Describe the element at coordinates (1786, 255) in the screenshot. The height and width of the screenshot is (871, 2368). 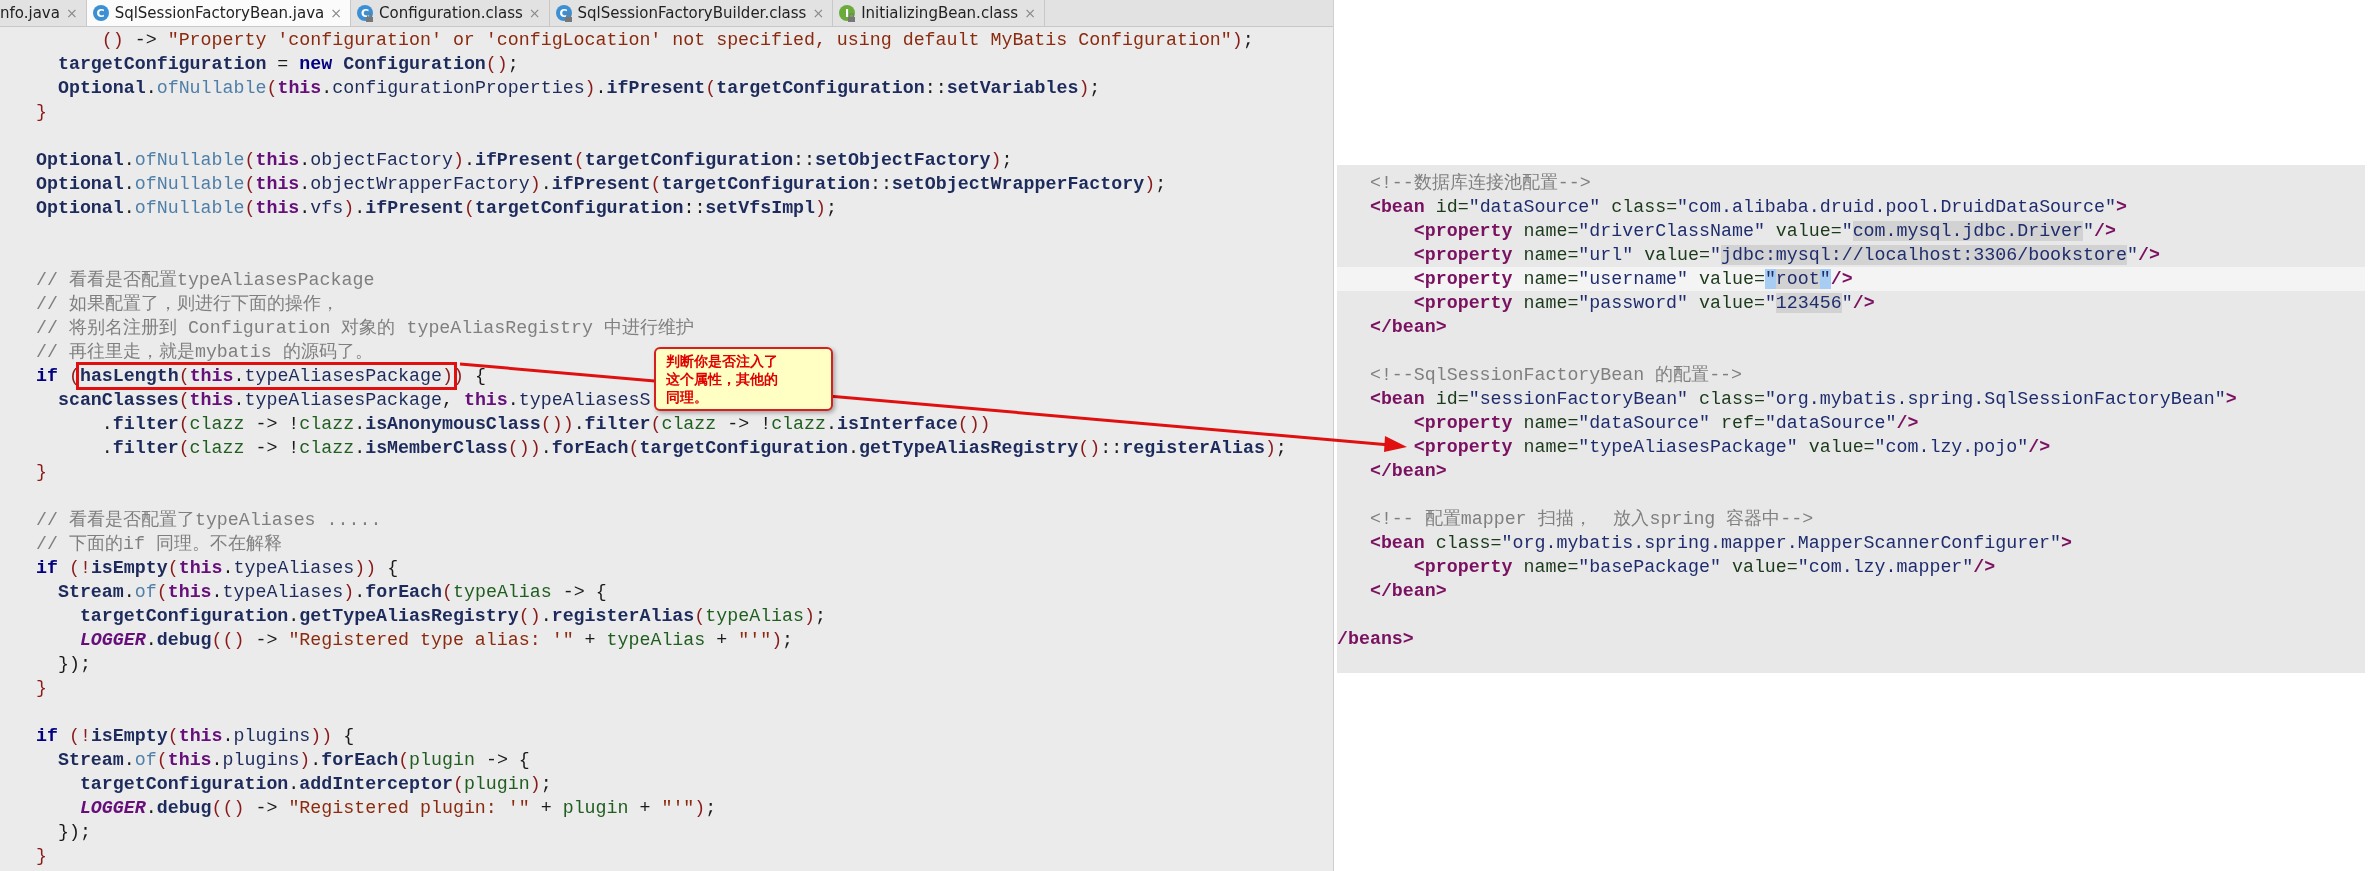
I see `code-line: <property name="url" value="jdbc:mysql://localhost:3306/bookstore"/>` at that location.